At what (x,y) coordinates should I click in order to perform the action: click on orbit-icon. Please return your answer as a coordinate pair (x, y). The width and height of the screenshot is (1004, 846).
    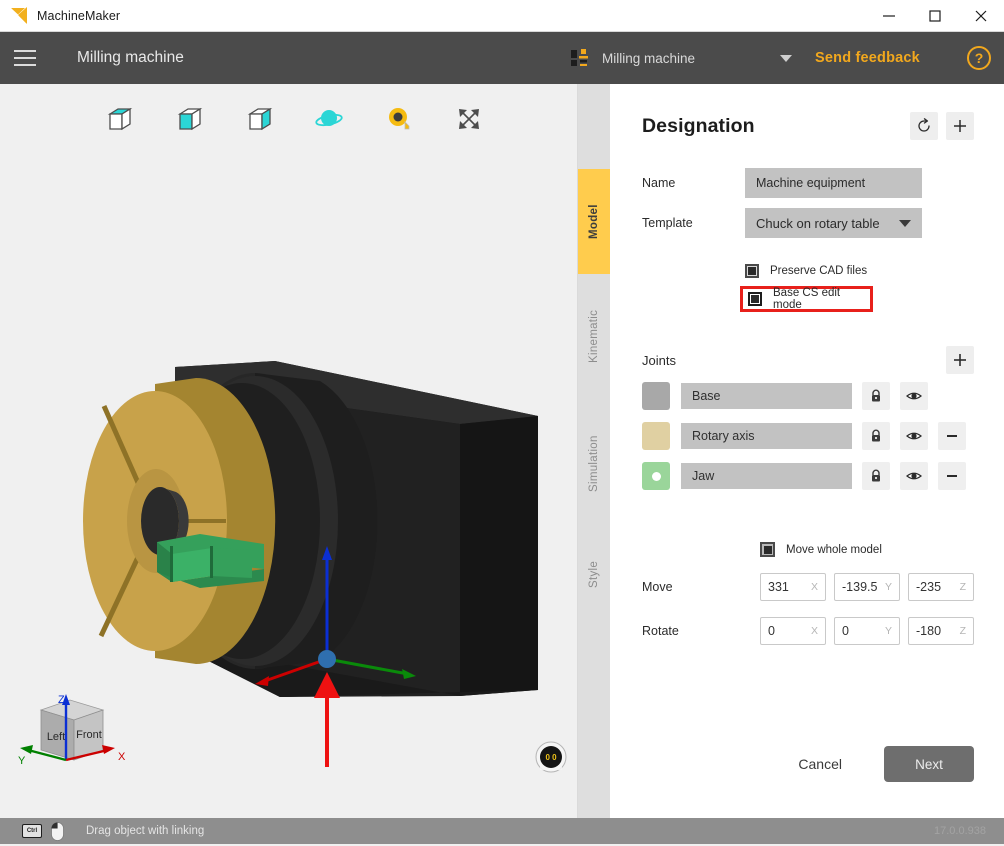
    Looking at the image, I should click on (329, 119).